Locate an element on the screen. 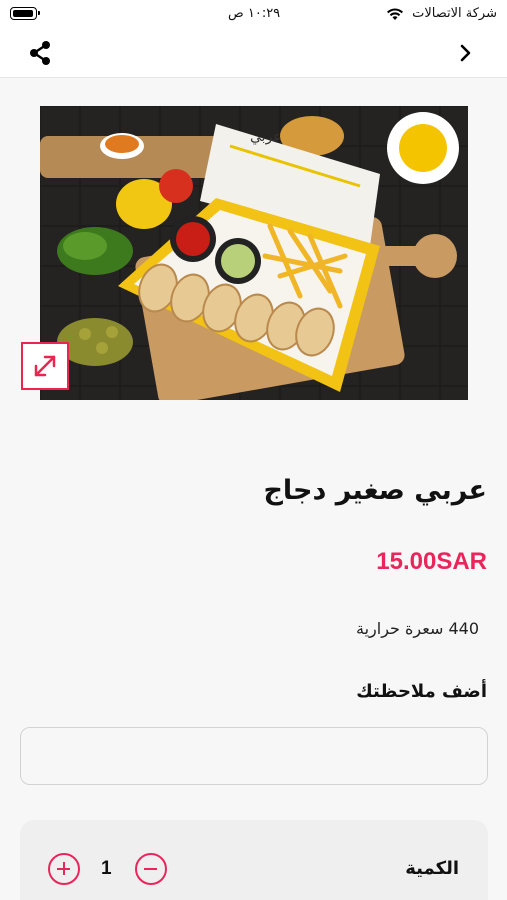  minus-icon is located at coordinates (150, 868).